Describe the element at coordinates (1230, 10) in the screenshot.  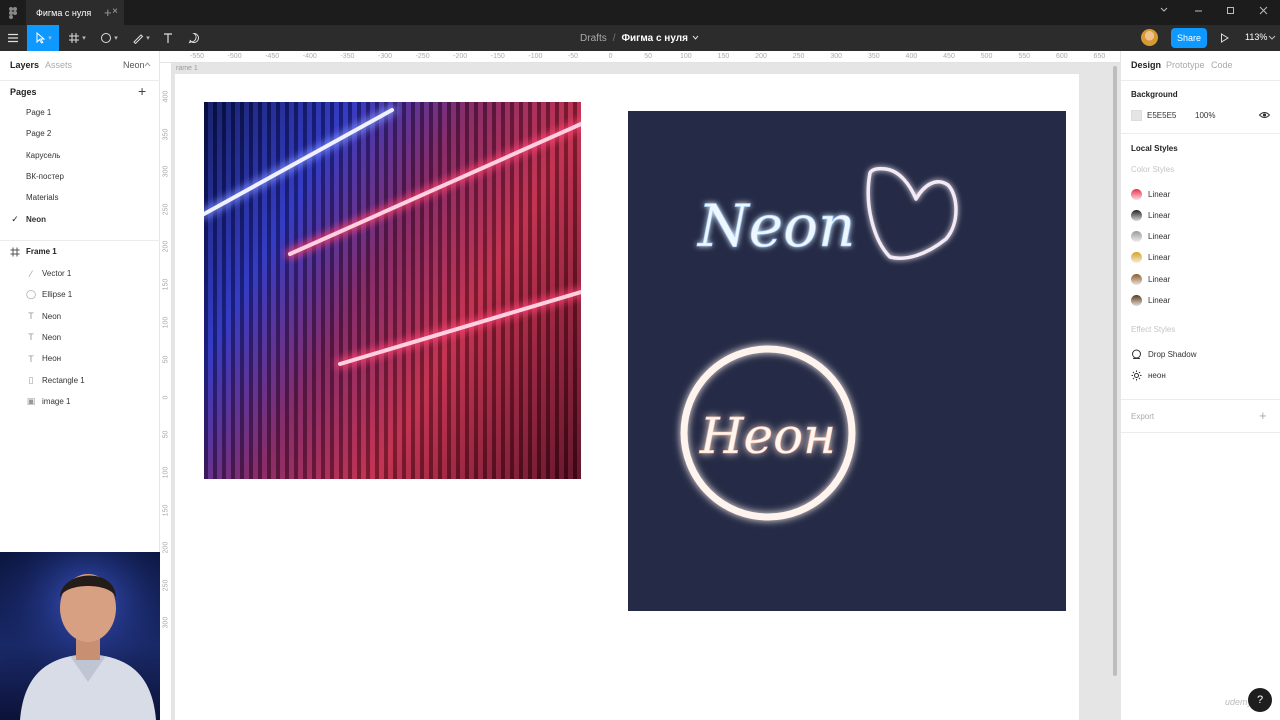
I see `maximize-icon` at that location.